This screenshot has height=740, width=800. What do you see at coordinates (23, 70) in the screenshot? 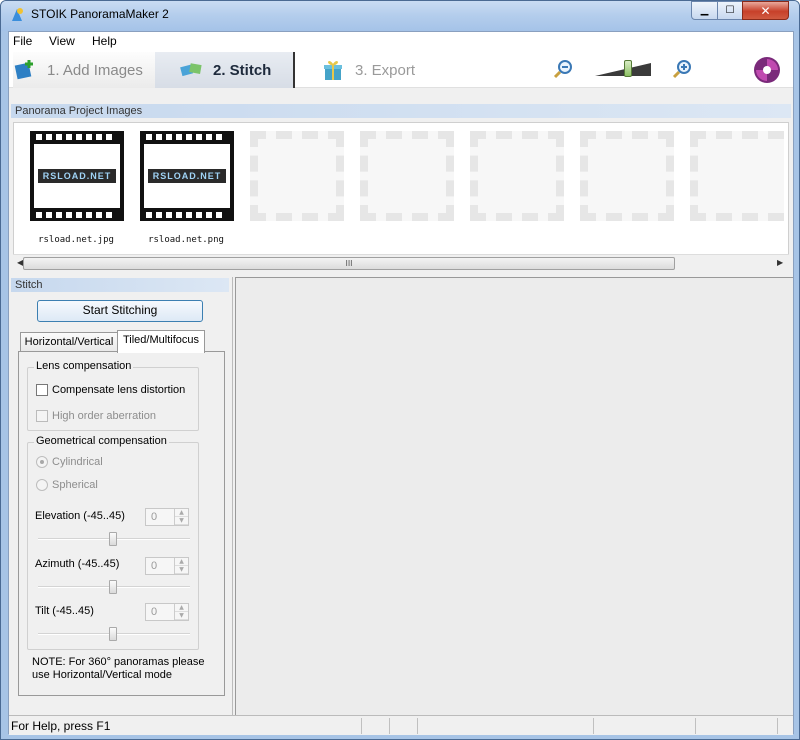
I see `add-images-icon` at bounding box center [23, 70].